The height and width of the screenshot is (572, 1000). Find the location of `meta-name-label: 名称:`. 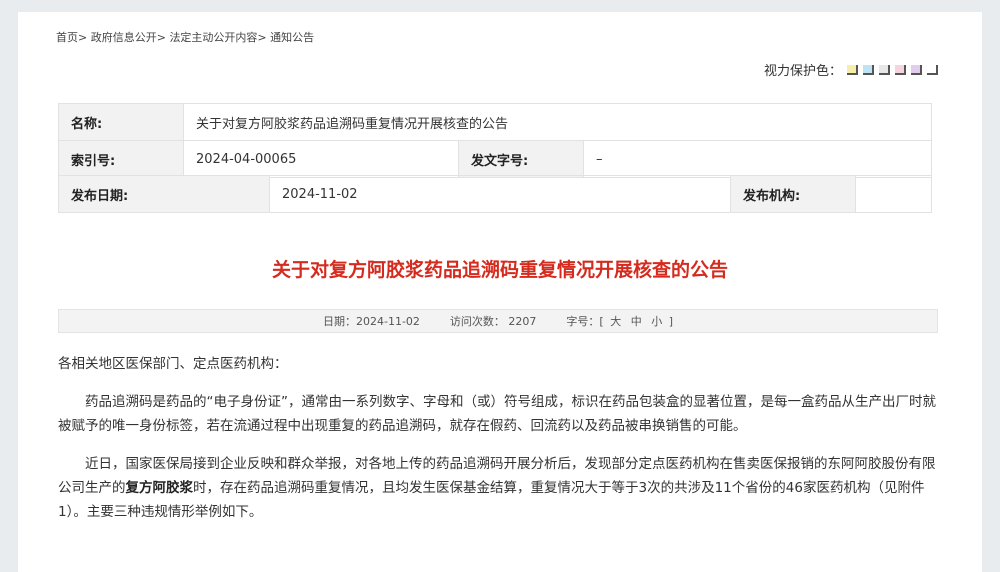

meta-name-label: 名称: is located at coordinates (121, 122).